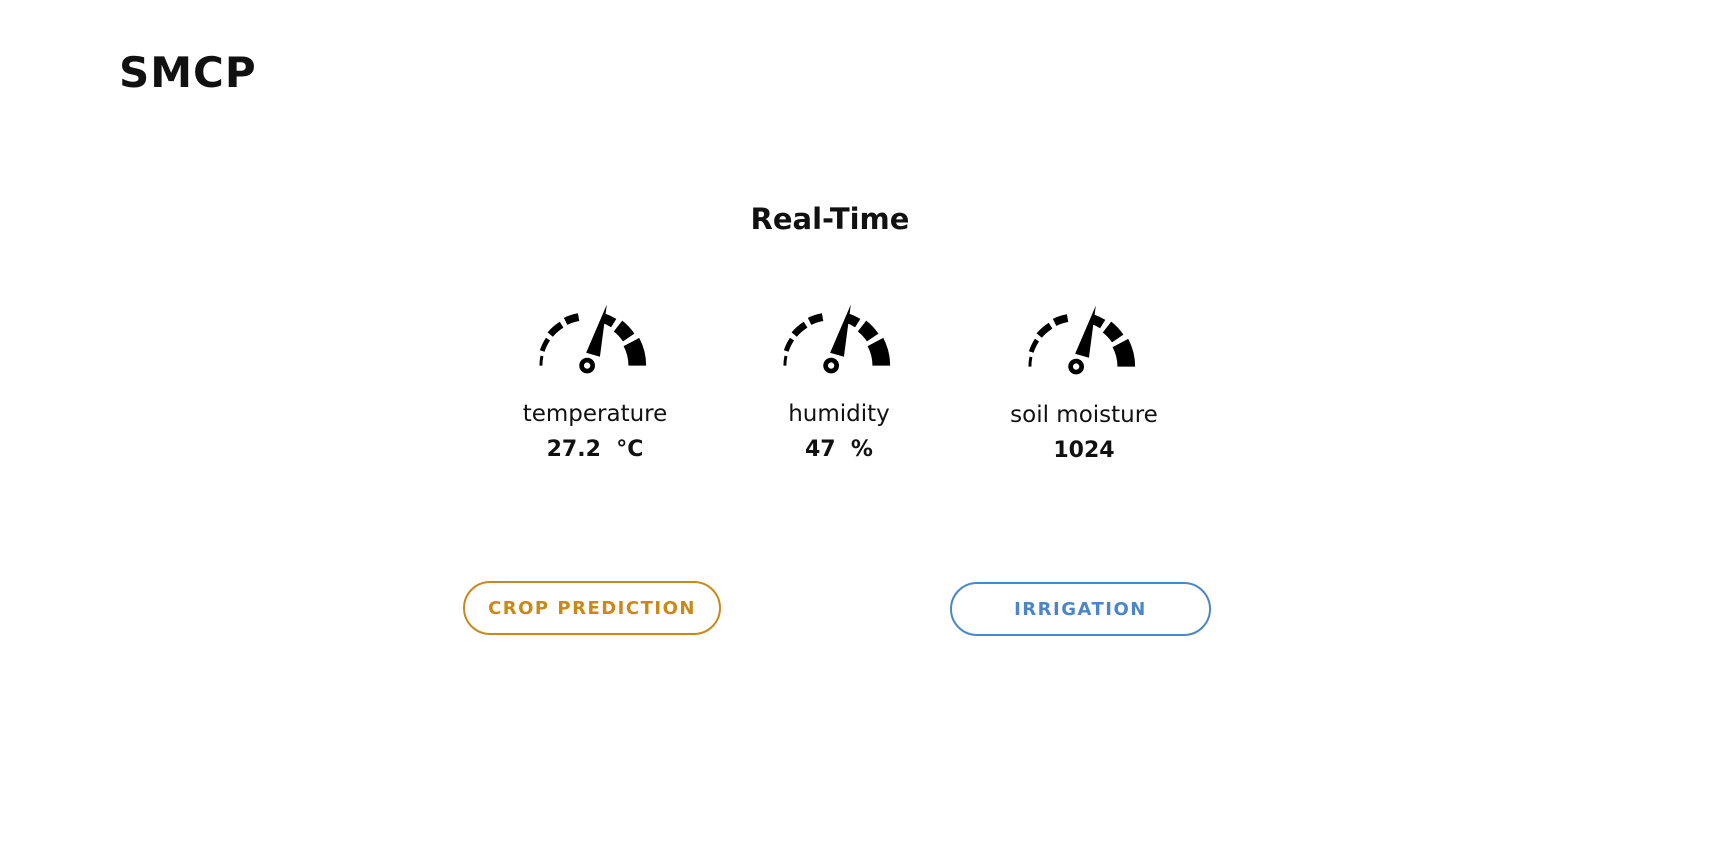 The image size is (1709, 864). What do you see at coordinates (839, 449) in the screenshot?
I see `sensor-reading: 47 %` at bounding box center [839, 449].